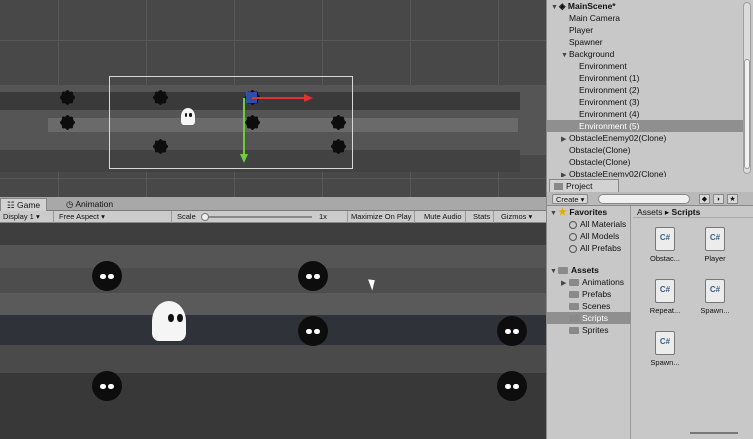  I want to click on hierarchy-item: ▼Background, so click(645, 54).